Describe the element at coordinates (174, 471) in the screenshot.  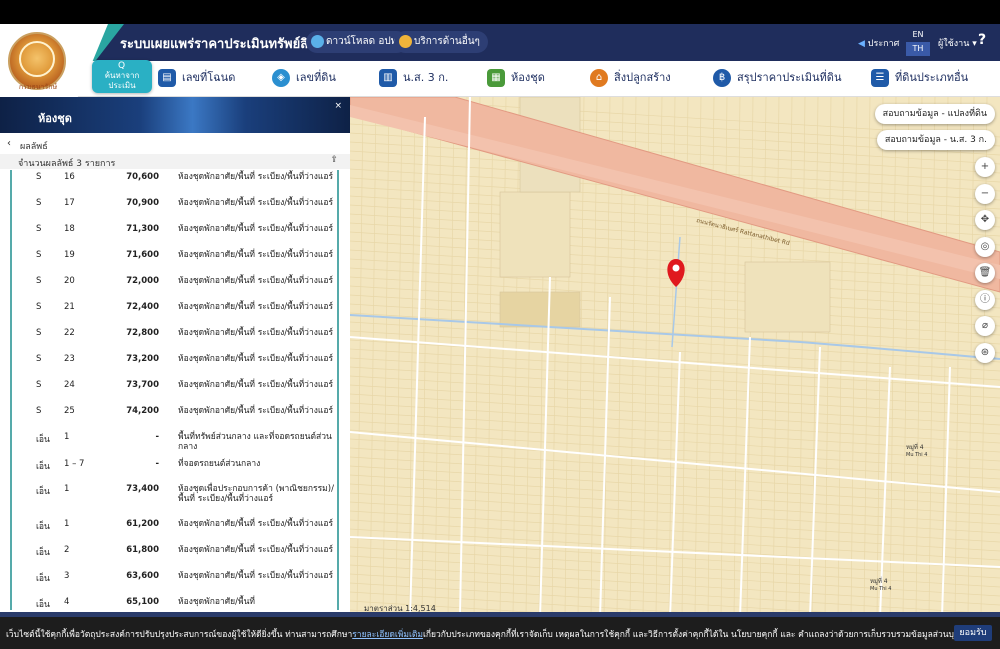
I see `table-row: เอ็น 1 – 7 - ที่จอดรถยนต์ส่วนกลาง` at that location.